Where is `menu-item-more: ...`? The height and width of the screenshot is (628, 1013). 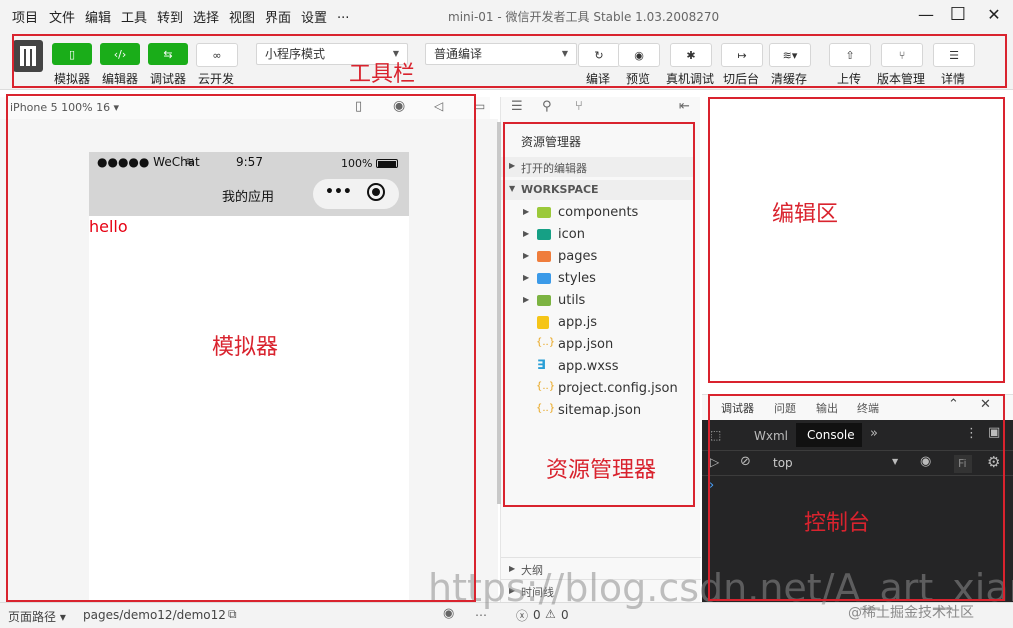 menu-item-more: ... is located at coordinates (343, 14).